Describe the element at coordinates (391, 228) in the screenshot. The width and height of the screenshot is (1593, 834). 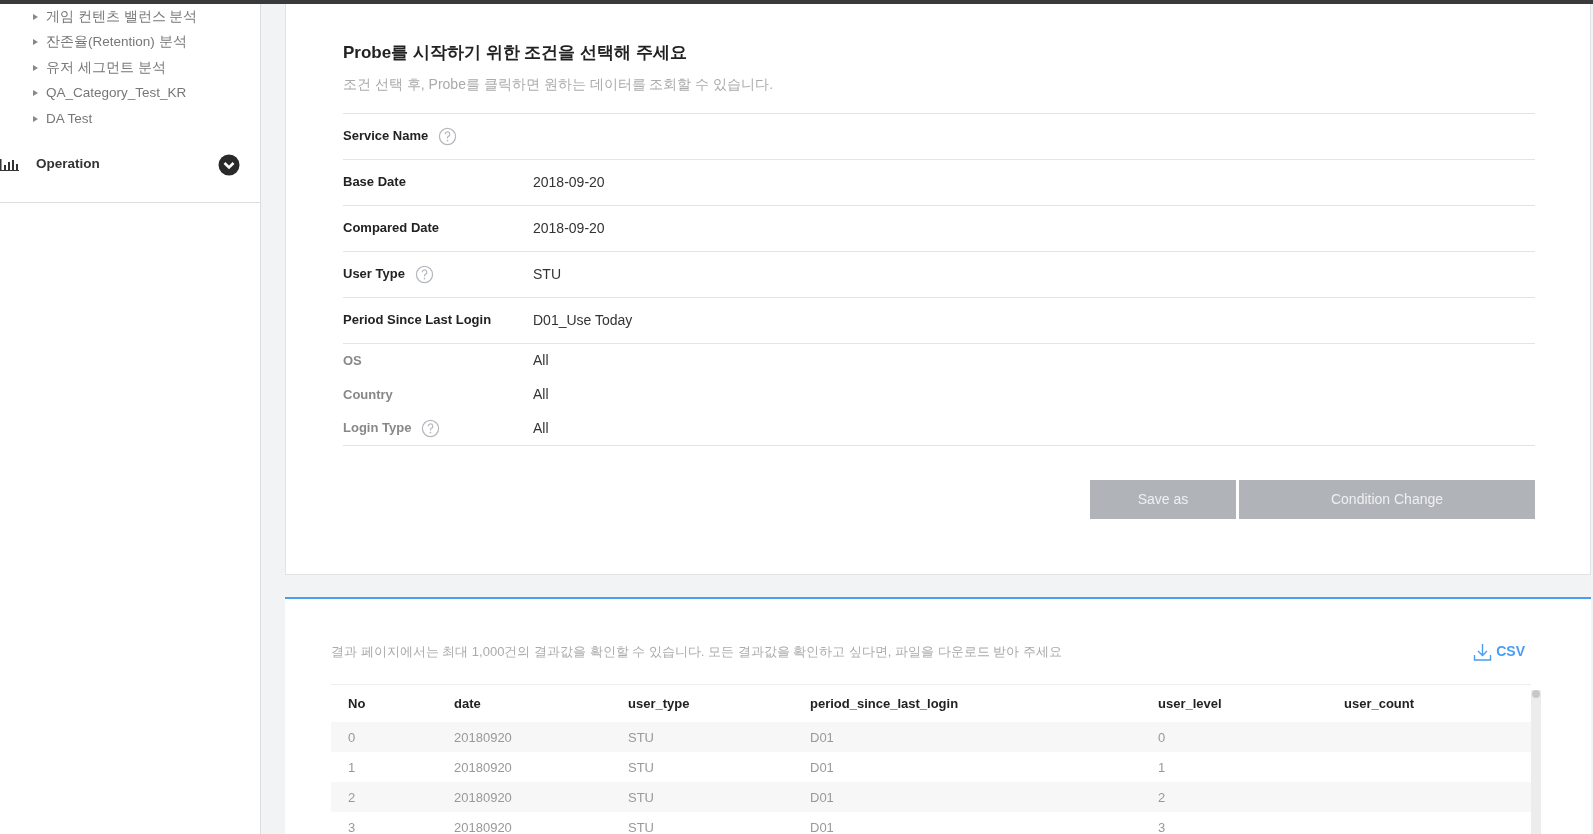
I see `condition-label: Compared Date` at that location.